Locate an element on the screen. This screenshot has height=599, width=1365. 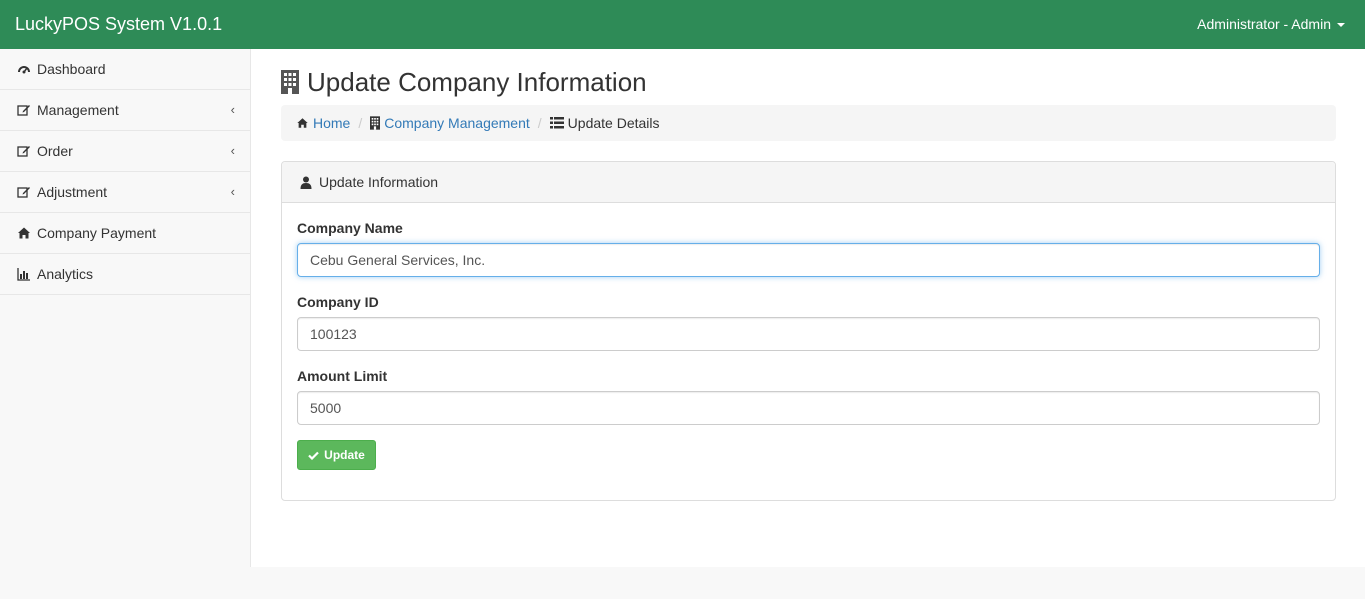
user-menu-label: Administrator - Admin is located at coordinates (1264, 24).